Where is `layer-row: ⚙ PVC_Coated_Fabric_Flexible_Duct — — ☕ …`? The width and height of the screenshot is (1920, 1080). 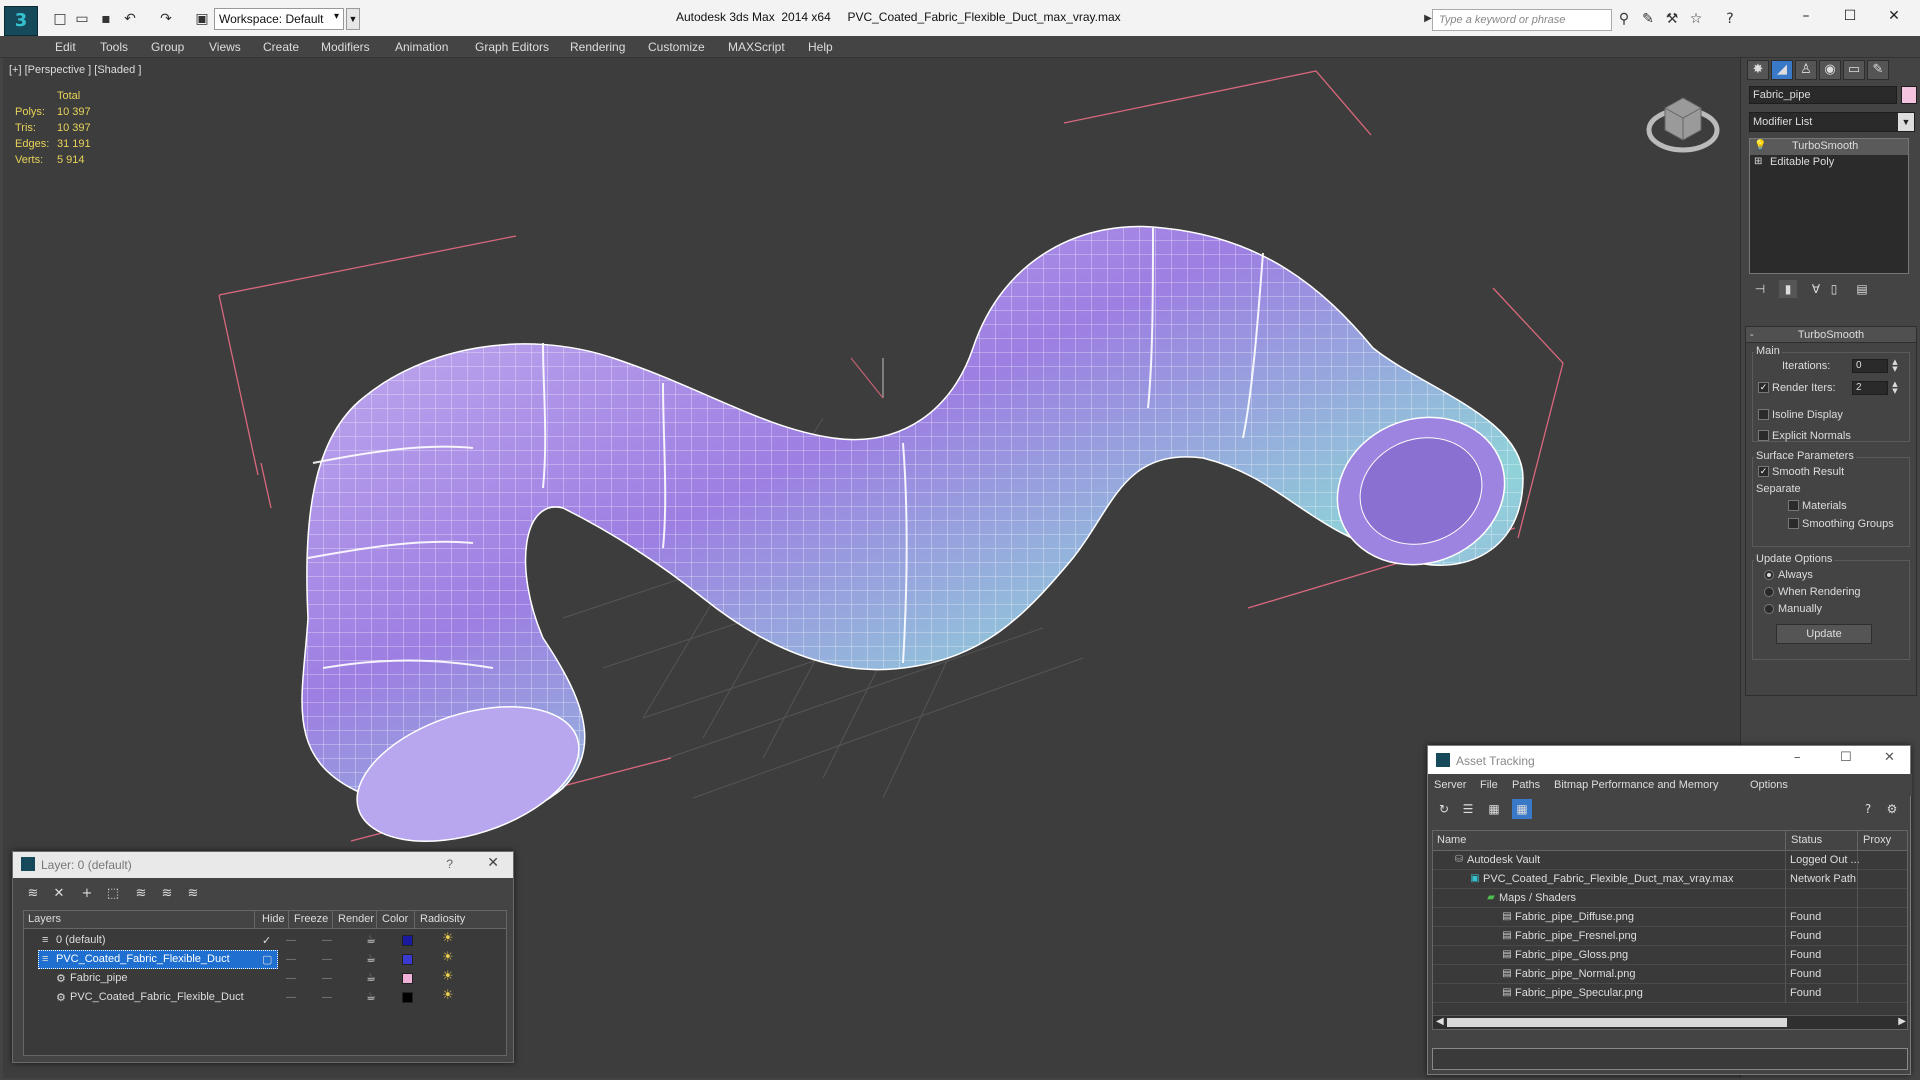 layer-row: ⚙ PVC_Coated_Fabric_Flexible_Duct — — ☕ … is located at coordinates (265, 997).